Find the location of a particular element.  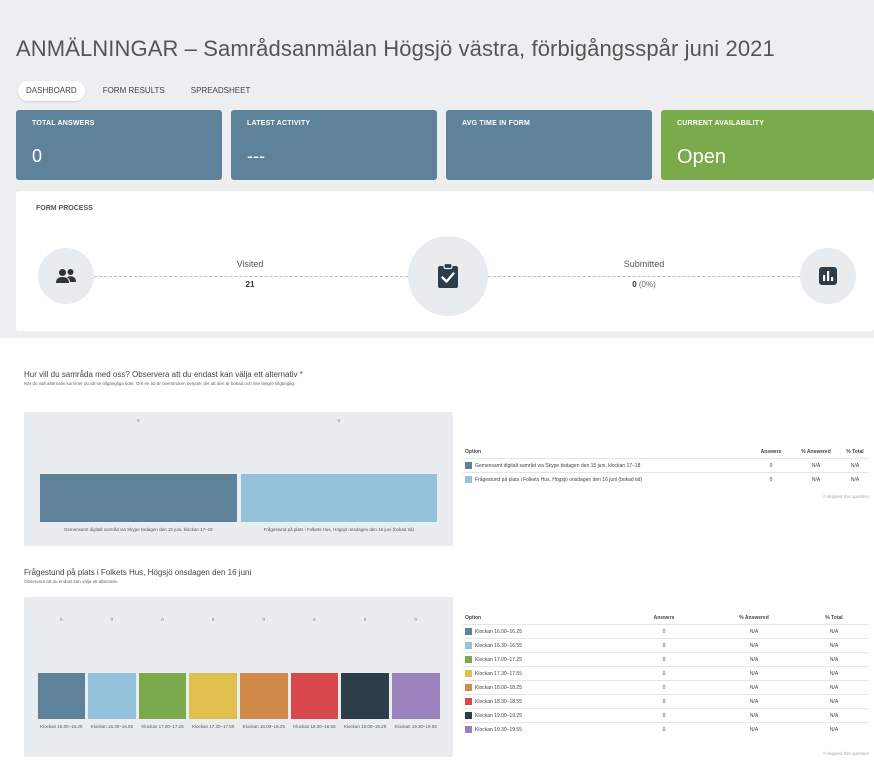

stat-latest-activity: LATEST ACTIVITY --- is located at coordinates (334, 145).